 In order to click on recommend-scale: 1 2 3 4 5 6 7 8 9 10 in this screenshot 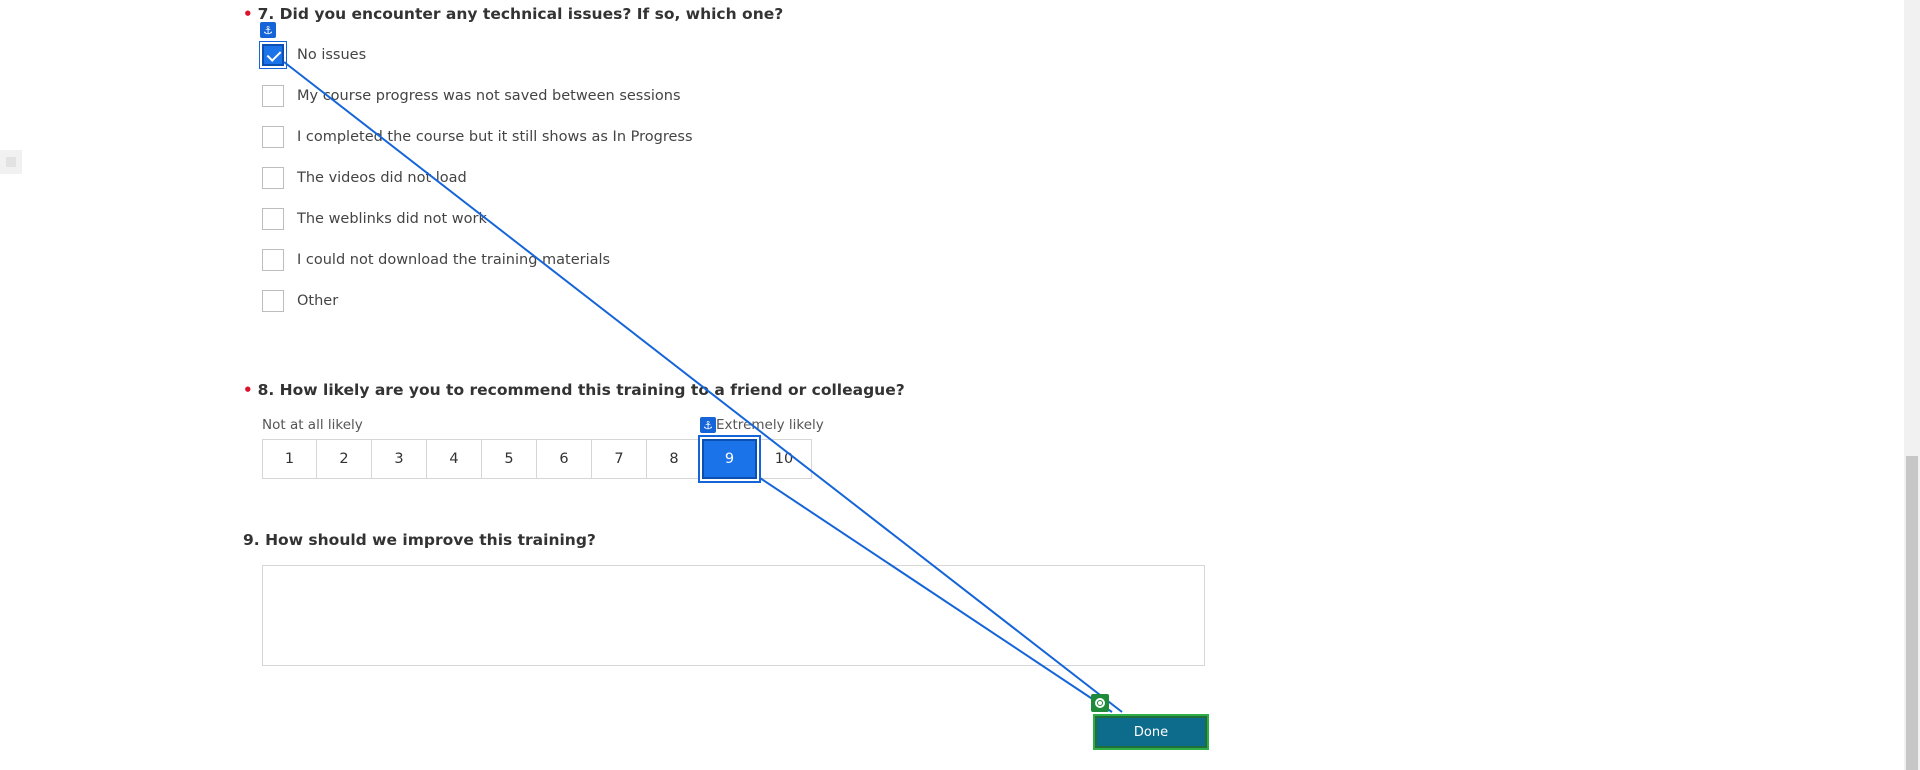, I will do `click(537, 459)`.